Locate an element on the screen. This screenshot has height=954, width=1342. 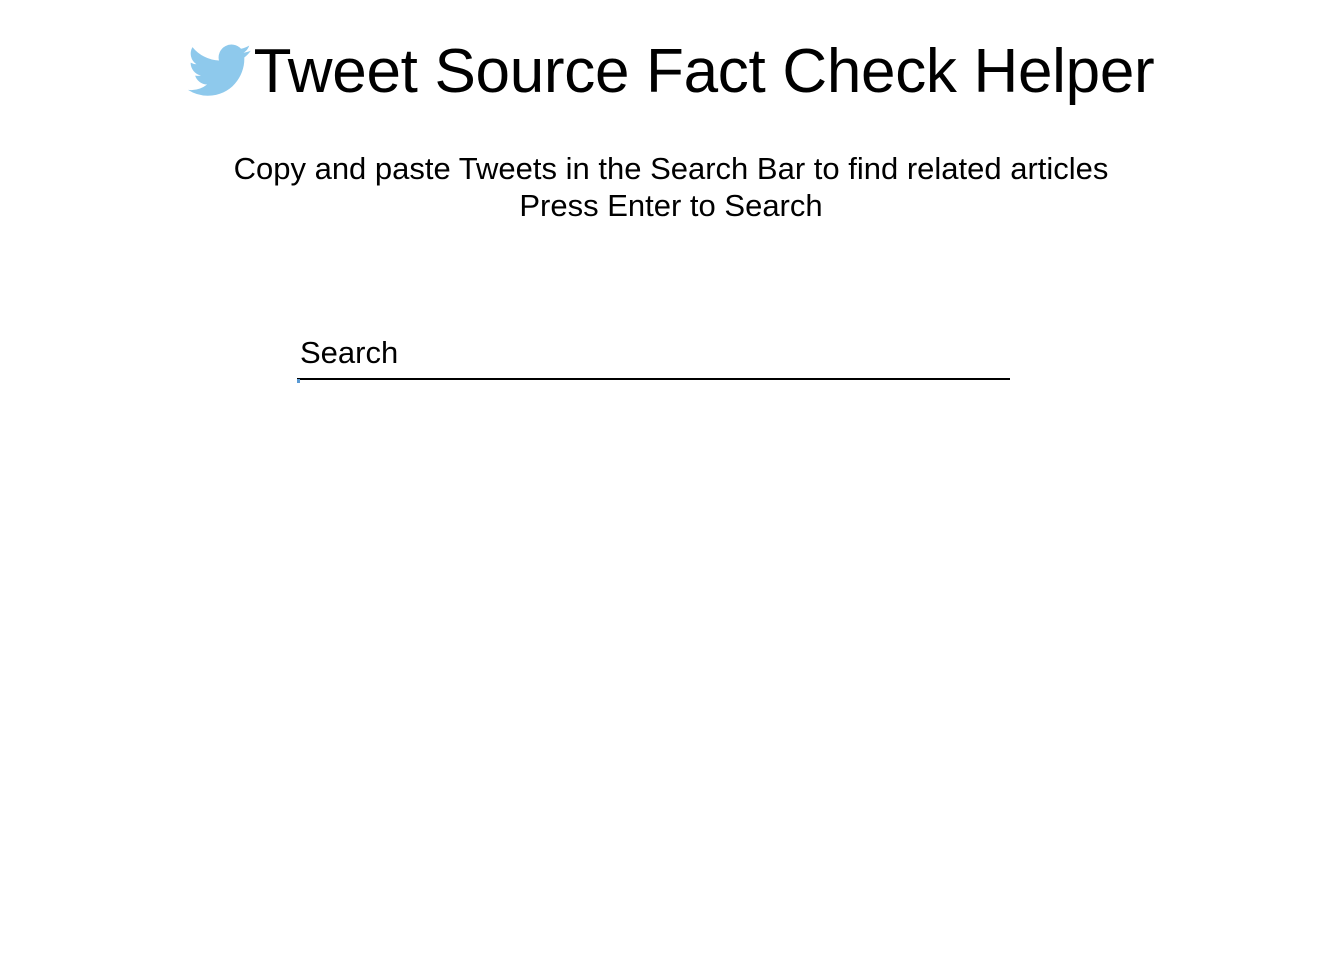
instruction-line-enter: Press Enter to Search is located at coordinates (671, 205).